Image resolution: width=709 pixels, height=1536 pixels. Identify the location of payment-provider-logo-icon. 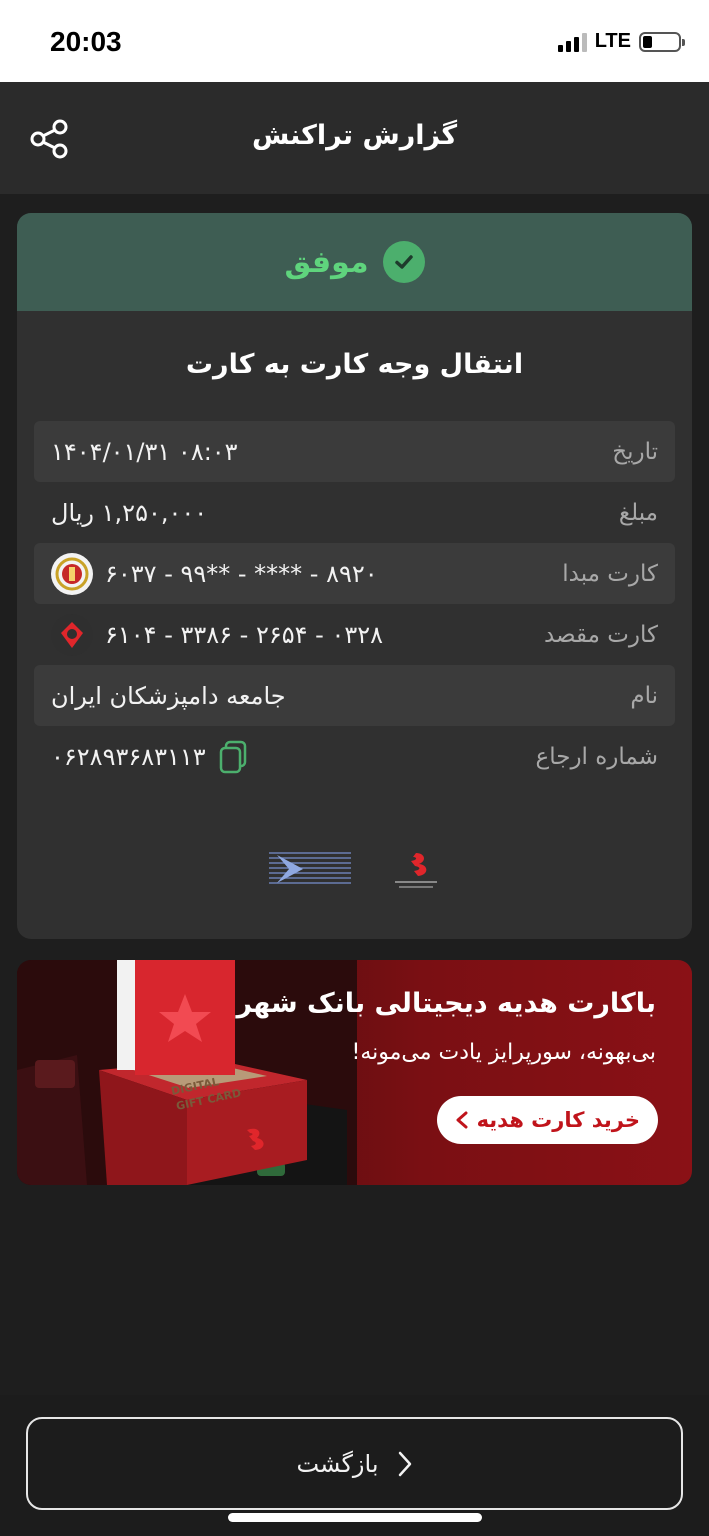
(415, 870).